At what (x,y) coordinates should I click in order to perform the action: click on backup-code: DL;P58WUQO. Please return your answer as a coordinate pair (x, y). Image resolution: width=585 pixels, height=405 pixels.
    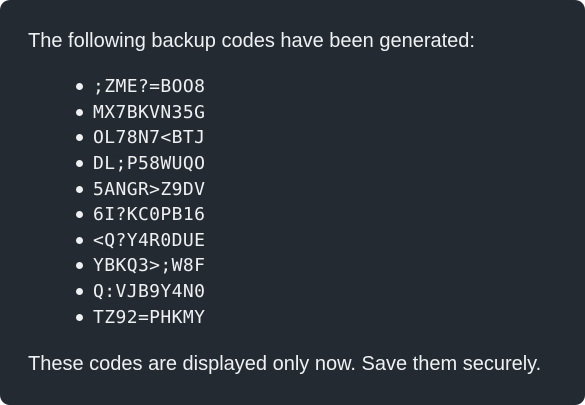
    Looking at the image, I should click on (149, 163).